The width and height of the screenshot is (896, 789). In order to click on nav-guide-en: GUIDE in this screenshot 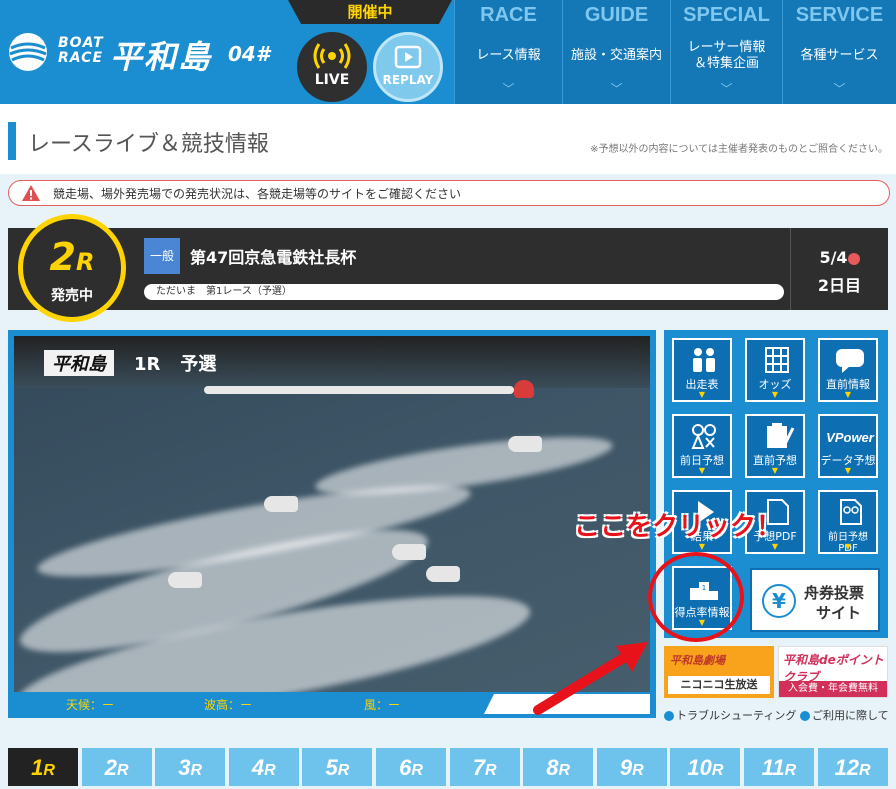, I will do `click(616, 15)`.